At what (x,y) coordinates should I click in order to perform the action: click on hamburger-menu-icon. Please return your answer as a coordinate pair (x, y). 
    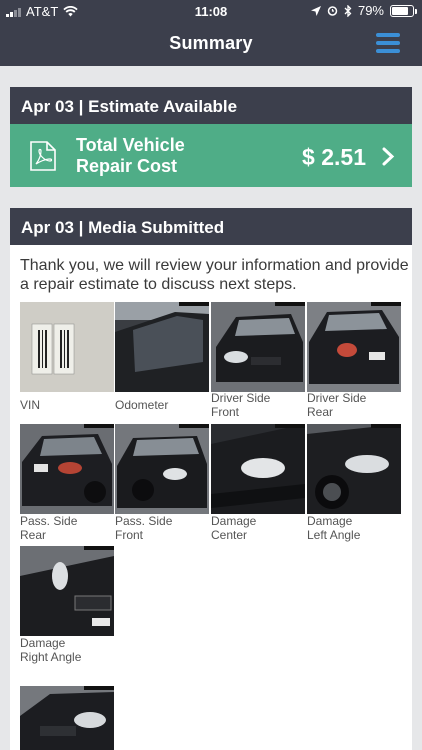
    Looking at the image, I should click on (388, 43).